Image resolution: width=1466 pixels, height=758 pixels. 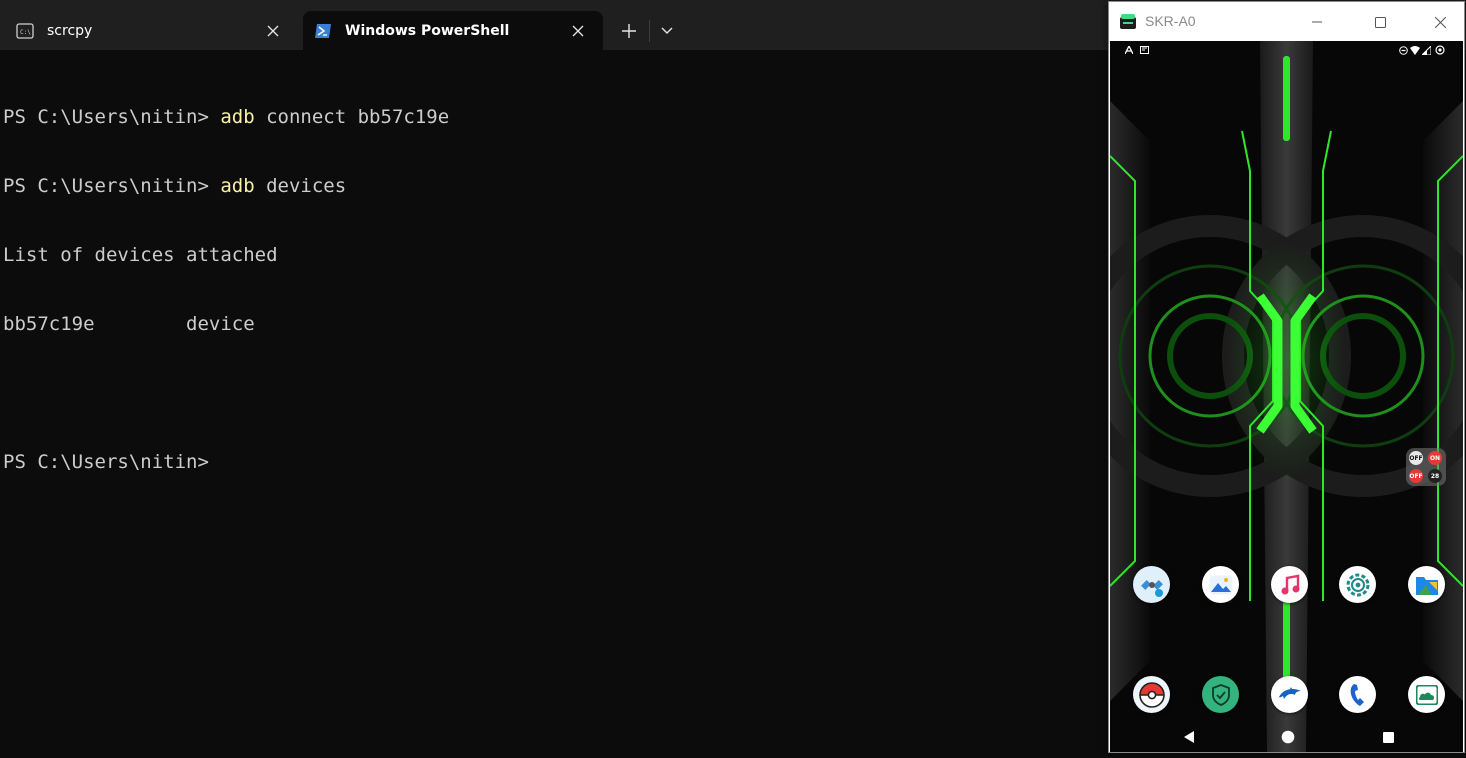 What do you see at coordinates (1440, 50) in the screenshot?
I see `battery-icon` at bounding box center [1440, 50].